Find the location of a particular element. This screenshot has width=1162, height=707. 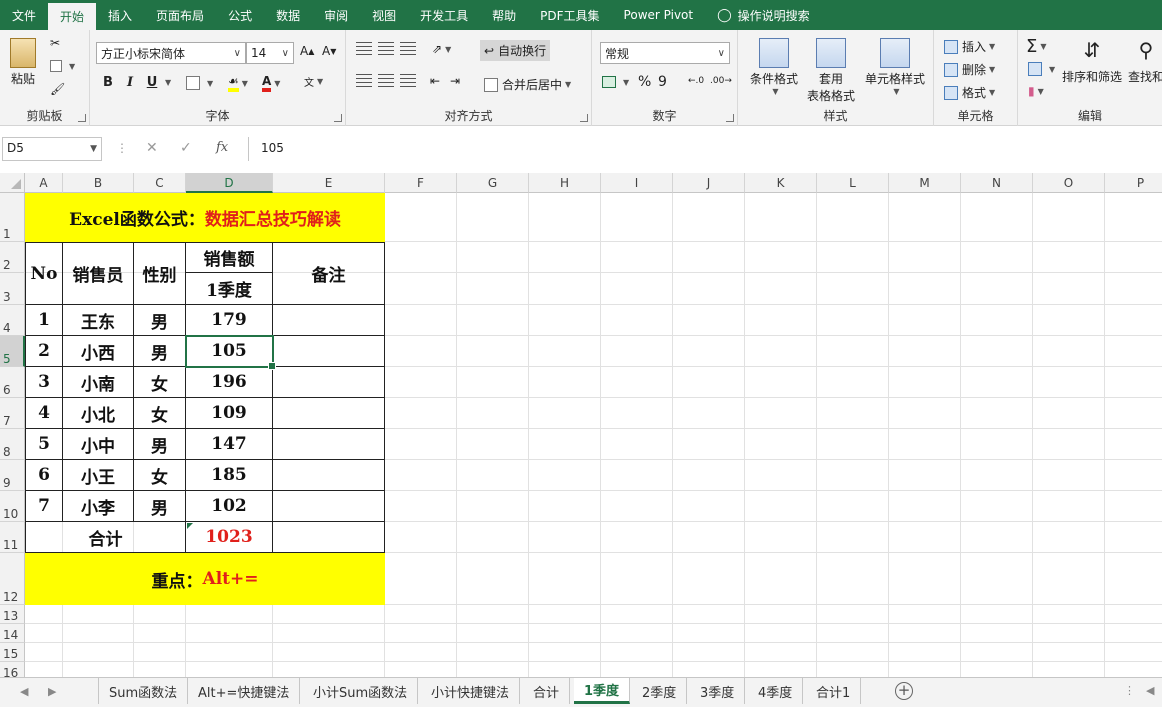

percent-button: % is located at coordinates (644, 82).